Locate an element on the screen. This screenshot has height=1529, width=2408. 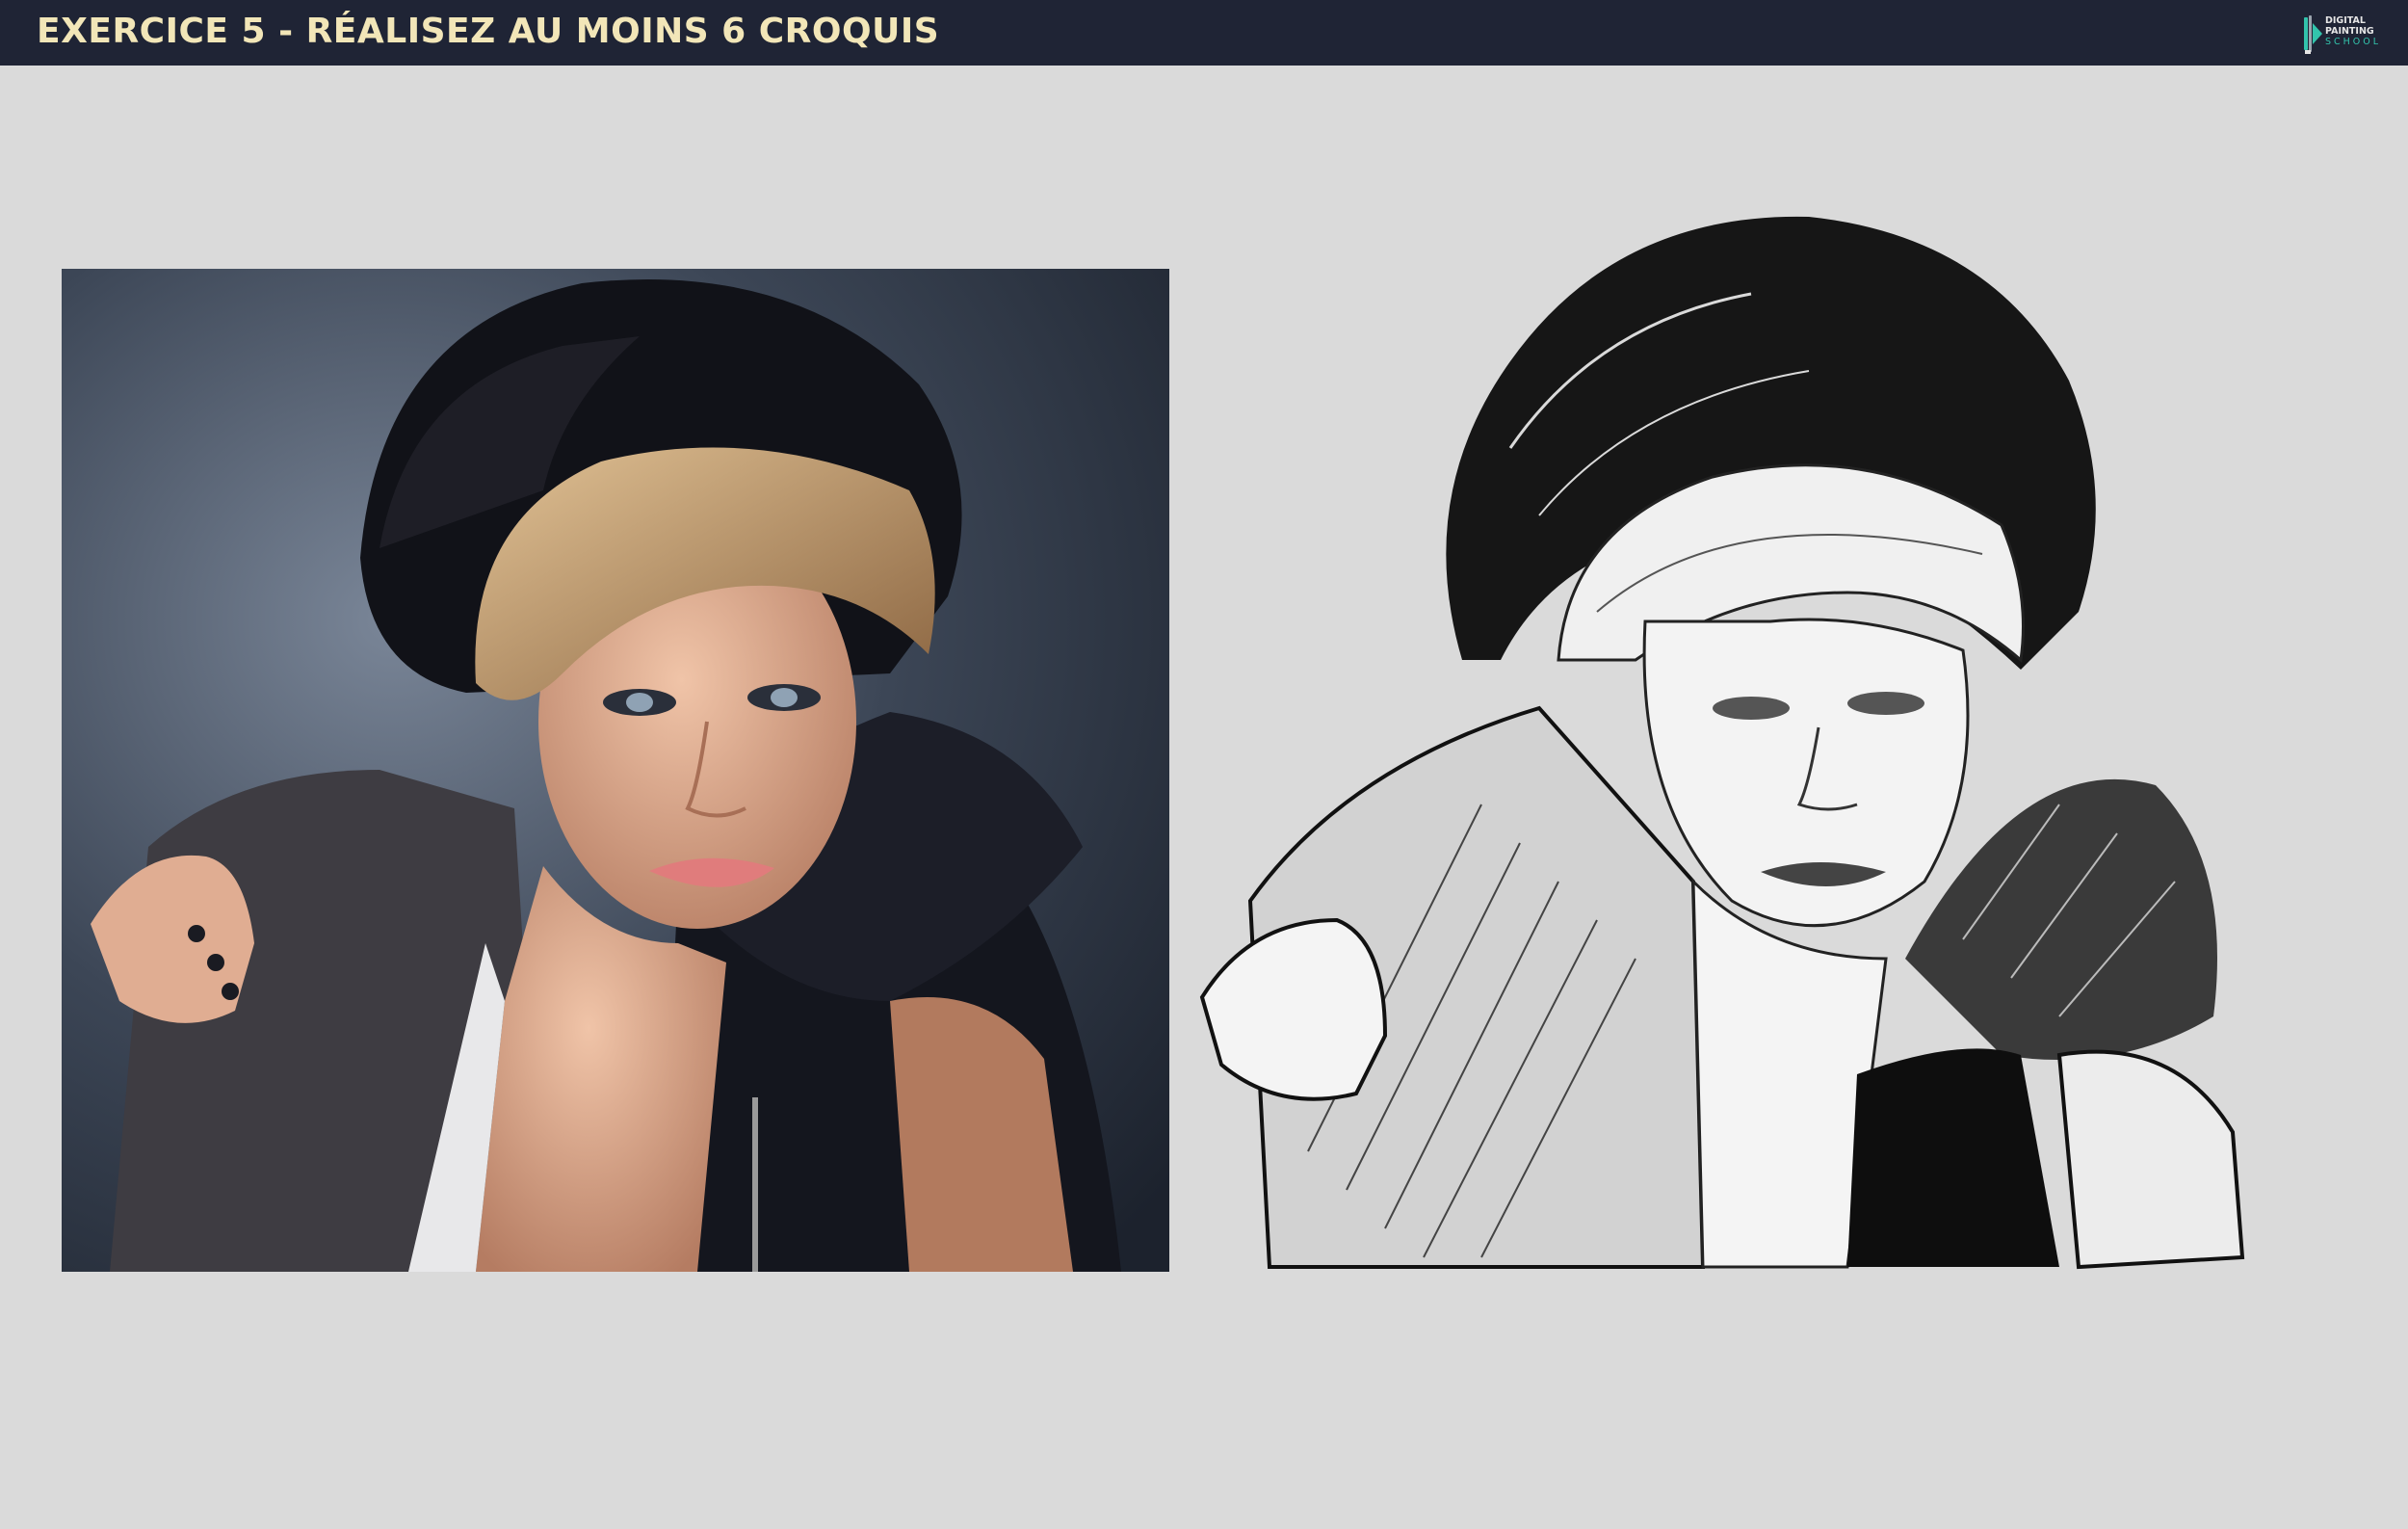
page-title: EXERCICE 5 - RÉALISEZ AU MOINS 6 CROQUIS is located at coordinates (488, 31).